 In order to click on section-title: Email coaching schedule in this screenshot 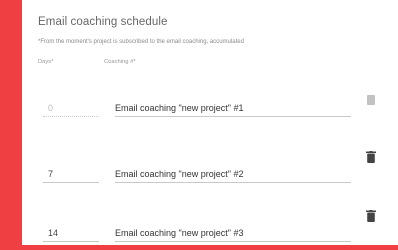, I will do `click(103, 22)`.